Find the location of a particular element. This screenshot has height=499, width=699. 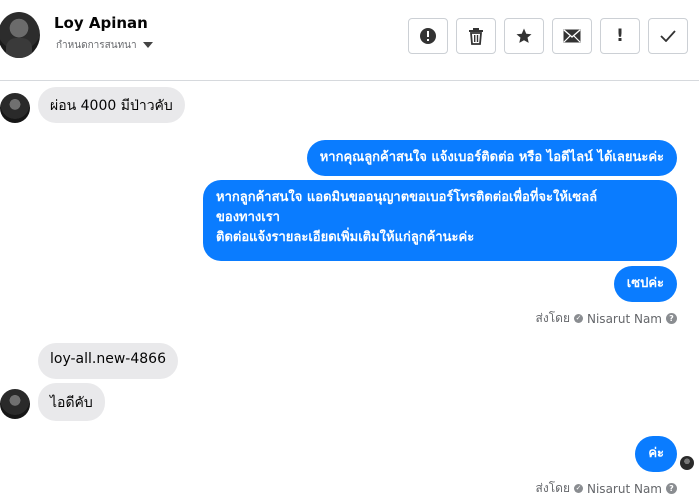

exclamation-icon: ! is located at coordinates (620, 36).